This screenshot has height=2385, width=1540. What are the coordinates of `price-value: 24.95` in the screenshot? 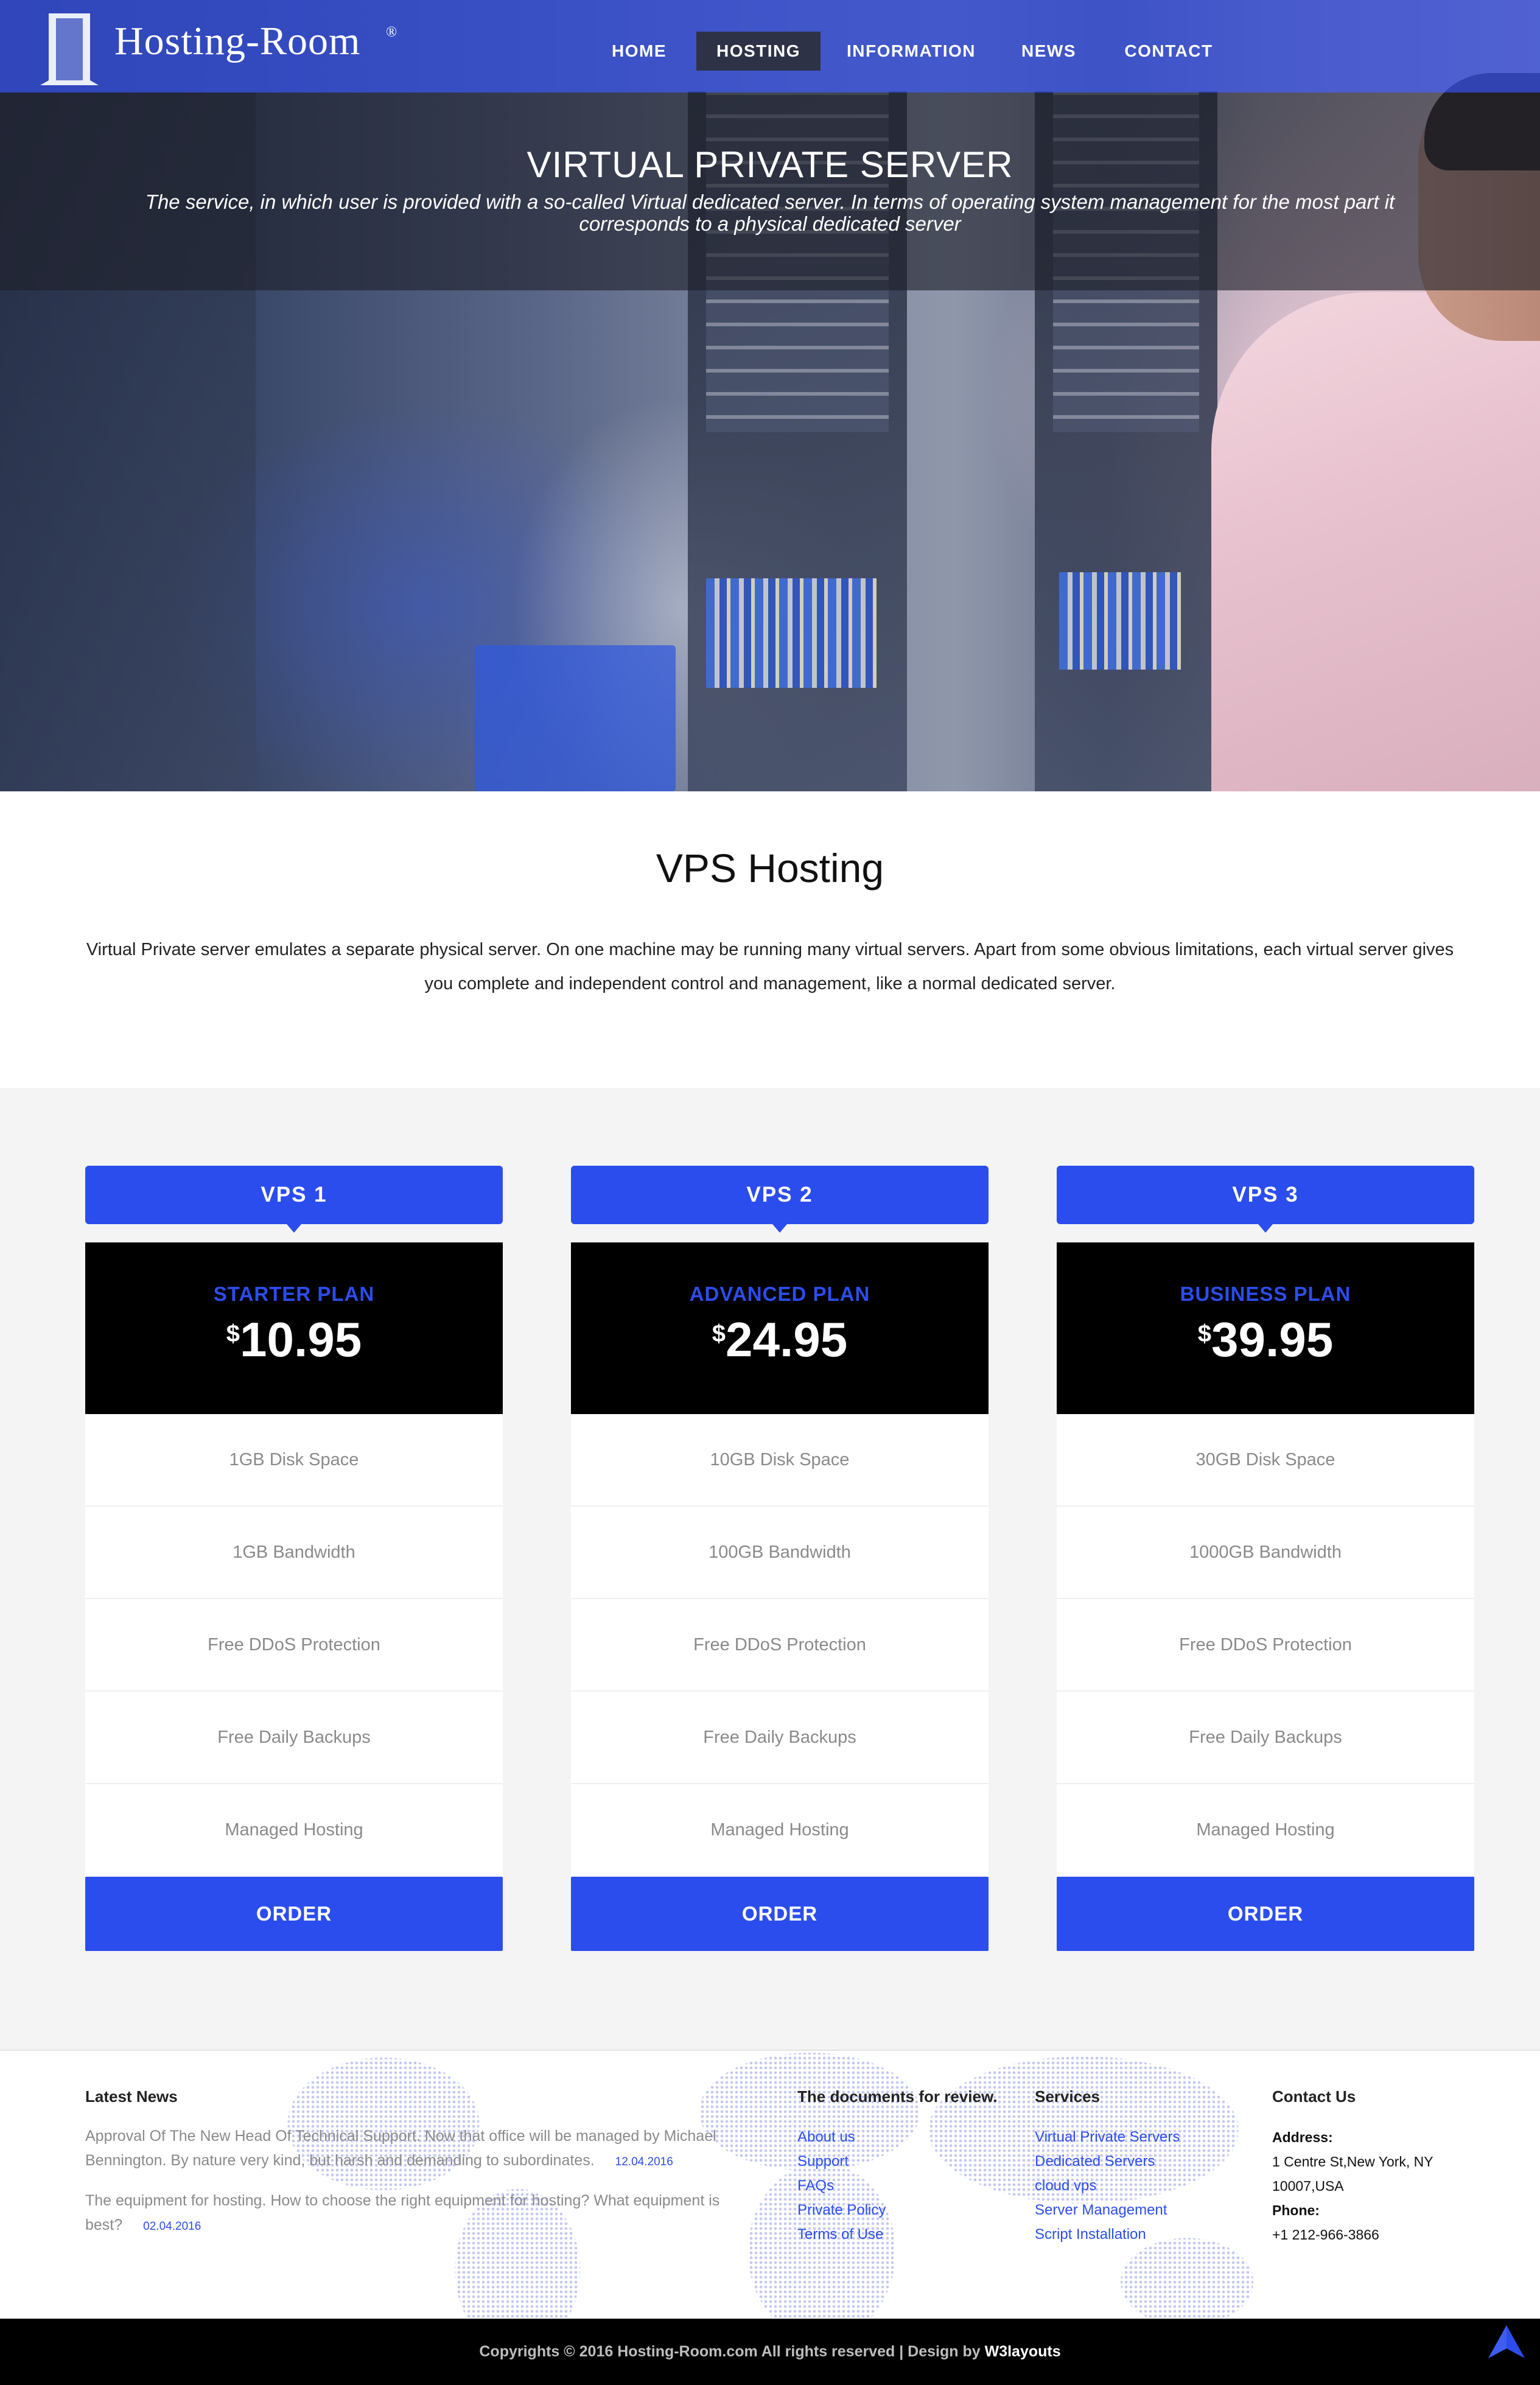 It's located at (787, 1339).